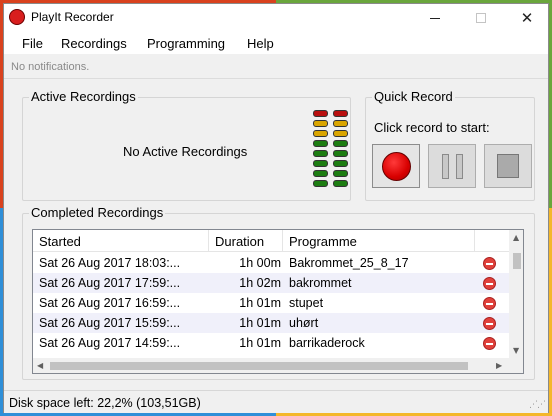 The height and width of the screenshot is (416, 552). What do you see at coordinates (186, 43) in the screenshot?
I see `menu-programming: Programming` at bounding box center [186, 43].